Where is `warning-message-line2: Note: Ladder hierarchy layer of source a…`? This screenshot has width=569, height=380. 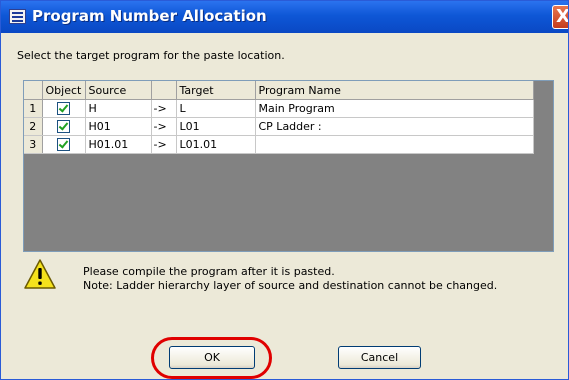 warning-message-line2: Note: Ladder hierarchy layer of source a… is located at coordinates (290, 285).